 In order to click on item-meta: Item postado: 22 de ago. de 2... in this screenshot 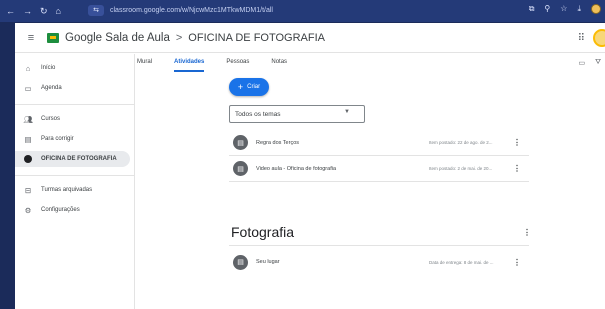, I will do `click(461, 142)`.